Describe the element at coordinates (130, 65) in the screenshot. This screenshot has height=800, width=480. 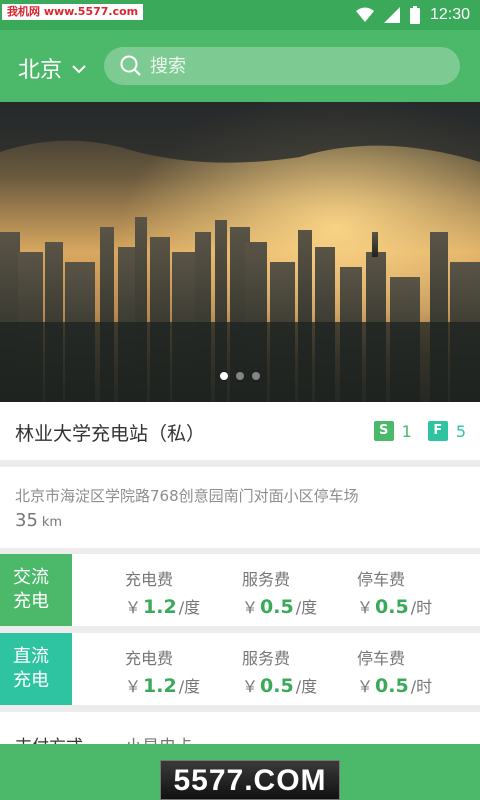
I see `search-icon` at that location.